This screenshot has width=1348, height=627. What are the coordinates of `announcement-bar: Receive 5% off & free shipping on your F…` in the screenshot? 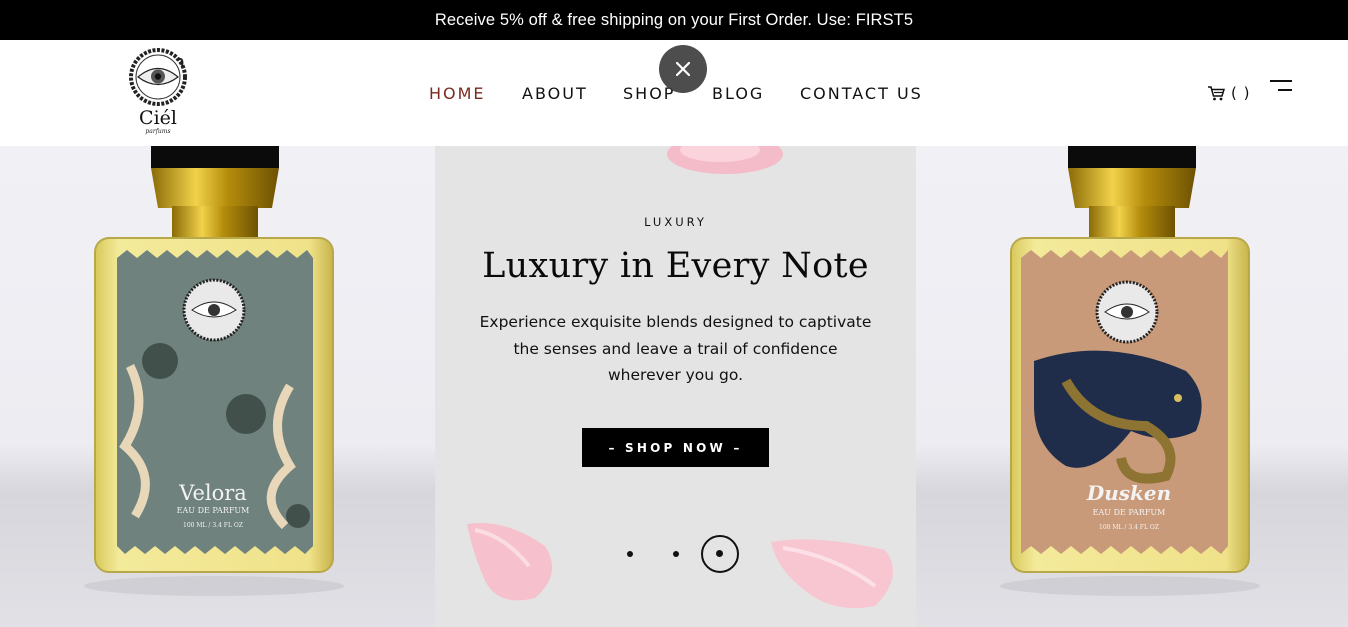 It's located at (674, 20).